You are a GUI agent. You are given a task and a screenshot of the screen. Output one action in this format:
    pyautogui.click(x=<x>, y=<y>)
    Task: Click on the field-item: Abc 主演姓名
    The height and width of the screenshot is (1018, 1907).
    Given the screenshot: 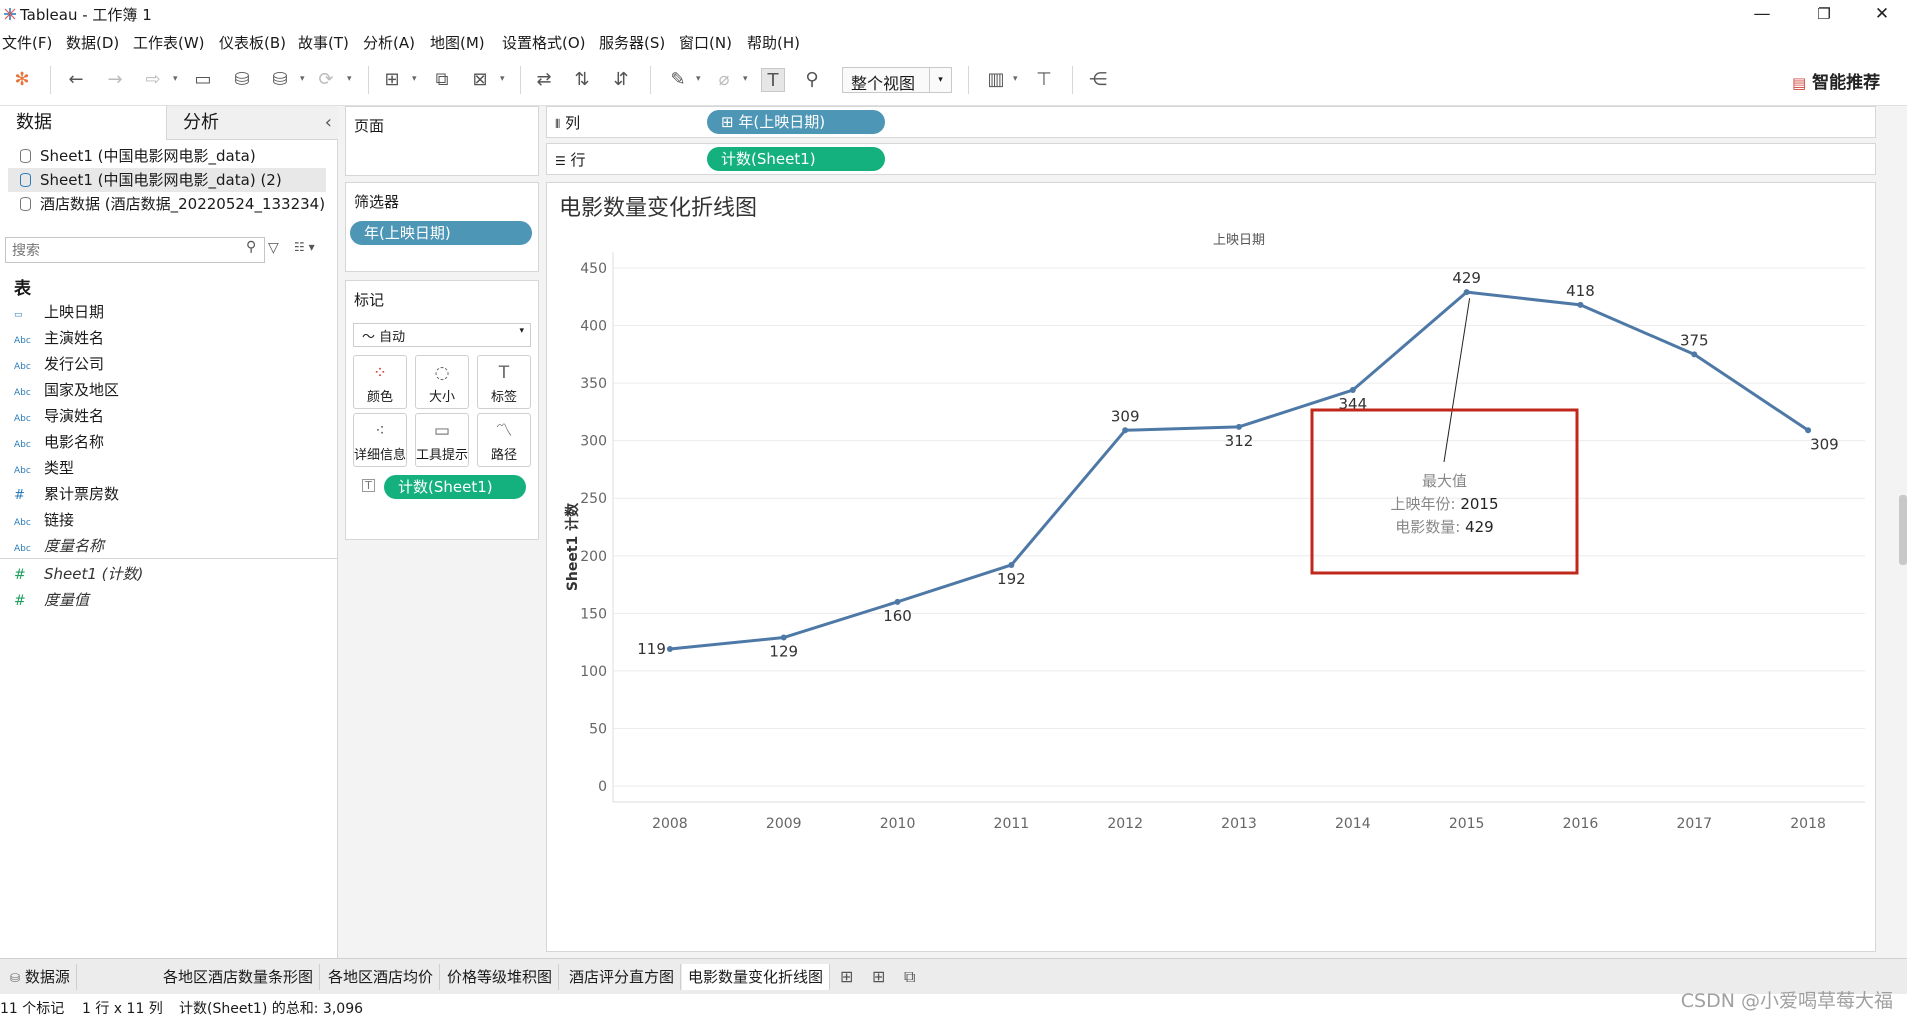 What is the action you would take?
    pyautogui.click(x=59, y=338)
    